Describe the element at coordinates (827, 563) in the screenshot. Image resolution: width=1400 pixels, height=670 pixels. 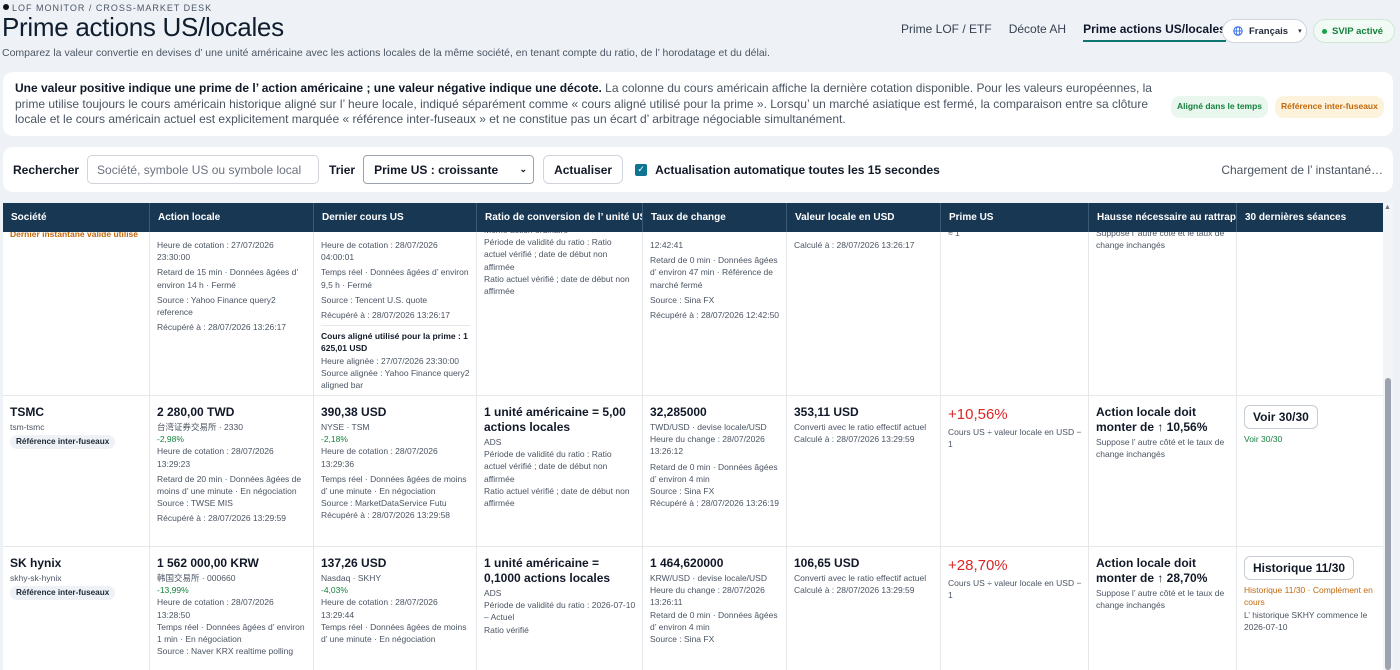
I see `local-value-usd: 106,65 USD` at that location.